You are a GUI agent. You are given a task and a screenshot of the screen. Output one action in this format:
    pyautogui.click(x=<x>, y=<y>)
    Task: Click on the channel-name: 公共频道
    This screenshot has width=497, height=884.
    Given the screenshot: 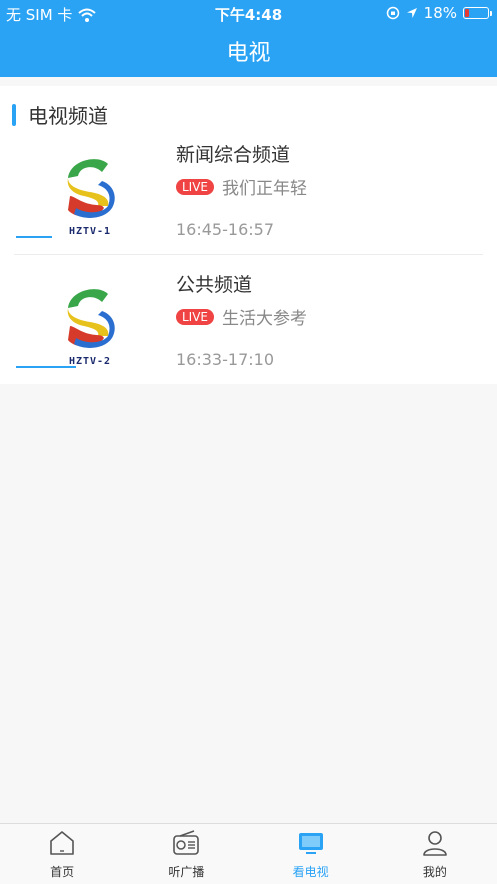 What is the action you would take?
    pyautogui.click(x=214, y=285)
    